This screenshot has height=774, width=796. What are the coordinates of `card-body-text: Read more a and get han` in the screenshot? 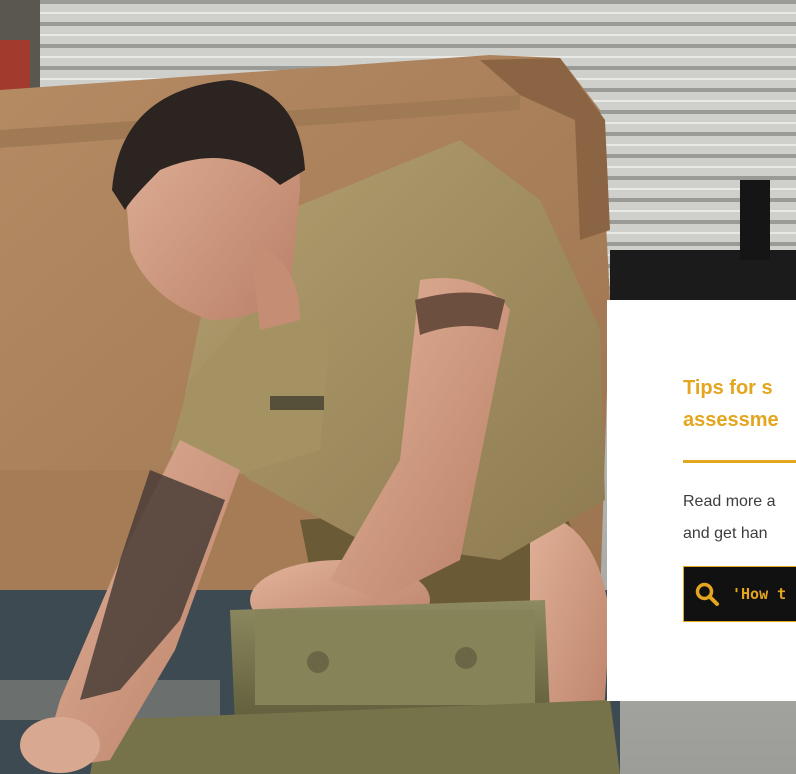 It's located at (729, 517).